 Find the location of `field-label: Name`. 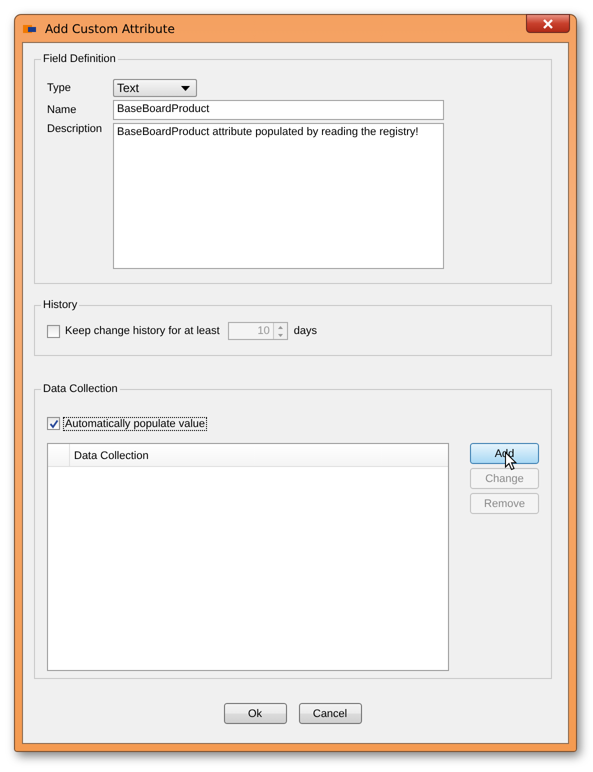

field-label: Name is located at coordinates (62, 110).